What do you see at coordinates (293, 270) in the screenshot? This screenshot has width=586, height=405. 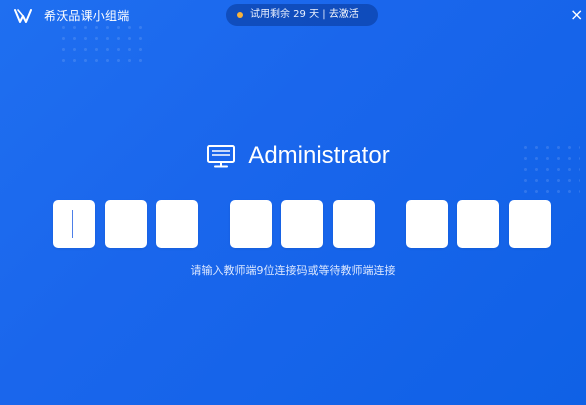 I see `connection-hint: 请输入教师端9位连接码或等待教师端连接` at bounding box center [293, 270].